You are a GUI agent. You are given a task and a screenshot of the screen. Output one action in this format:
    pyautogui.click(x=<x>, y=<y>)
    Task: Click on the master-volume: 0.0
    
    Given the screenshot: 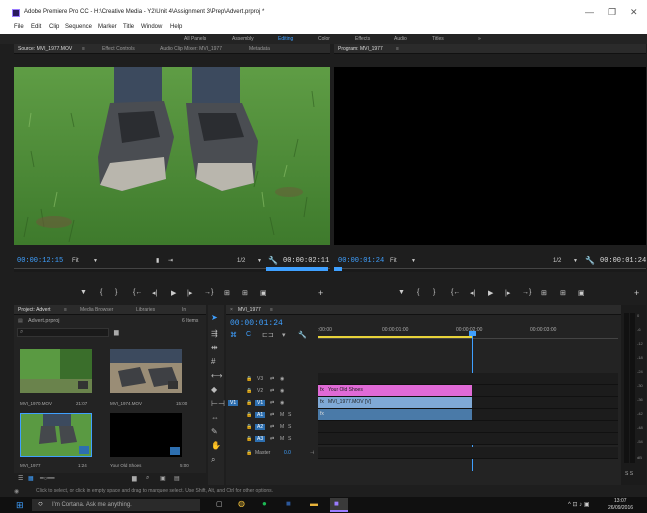 What is the action you would take?
    pyautogui.click(x=287, y=453)
    